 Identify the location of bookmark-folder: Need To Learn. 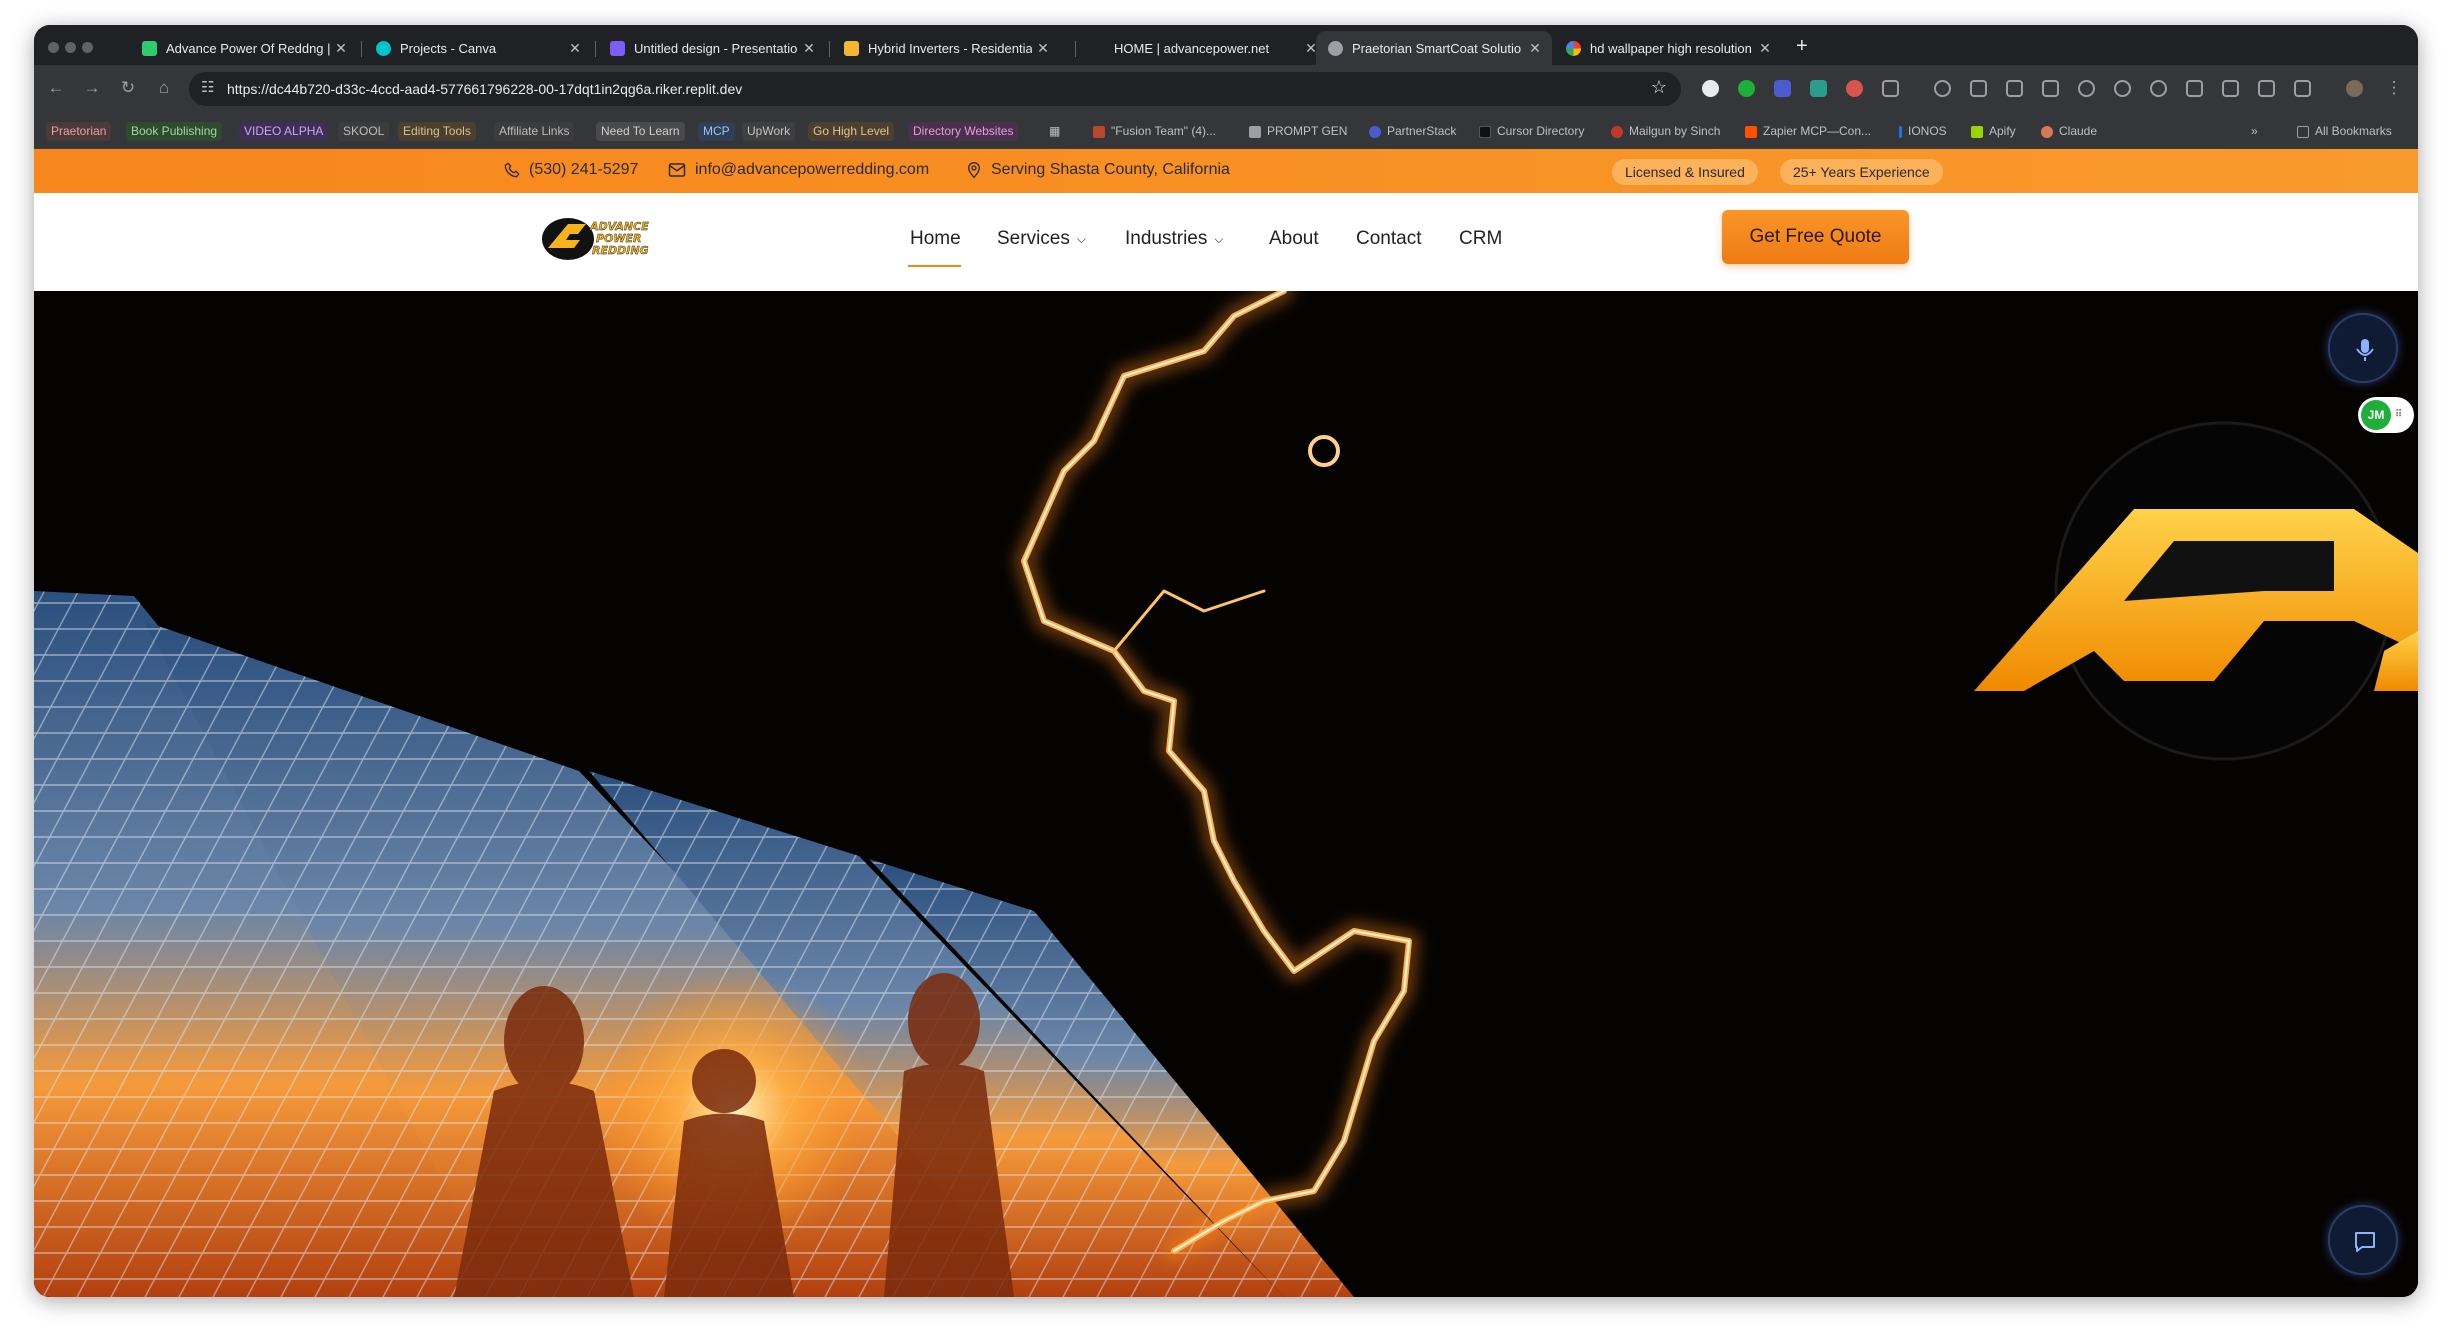
(640, 131).